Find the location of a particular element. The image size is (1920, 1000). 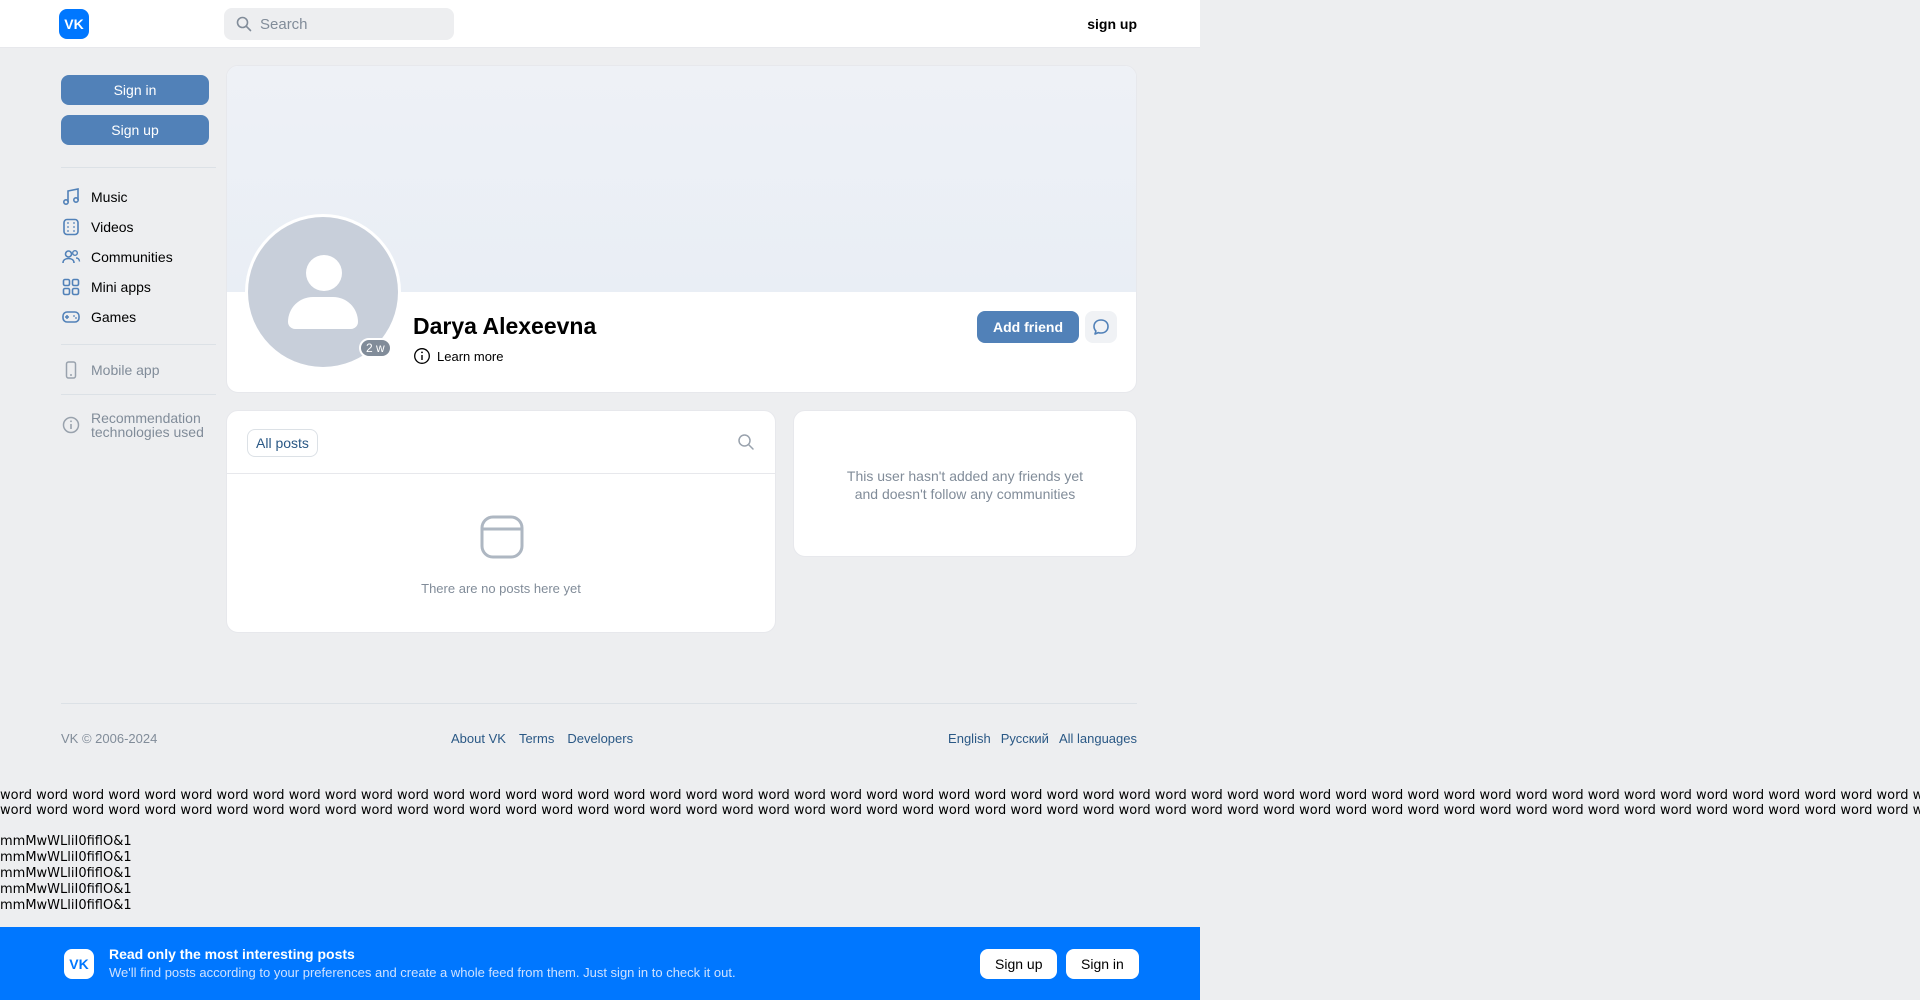

sidebar-item-mobile-app: Mobile app is located at coordinates (110, 370).